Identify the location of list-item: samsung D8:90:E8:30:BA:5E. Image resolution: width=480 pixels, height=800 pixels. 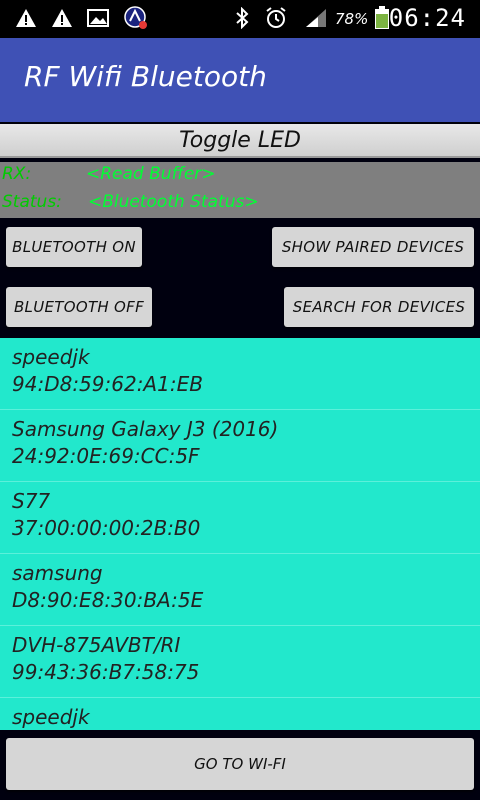
(240, 590).